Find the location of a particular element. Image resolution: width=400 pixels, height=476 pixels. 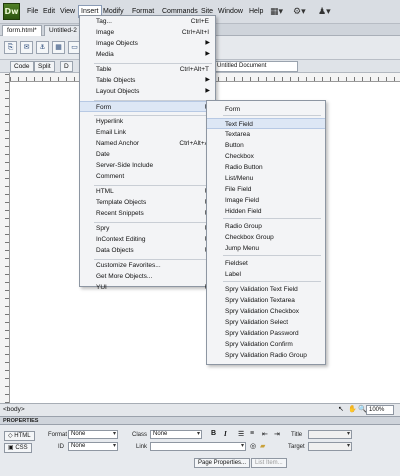

menu-help: Help is located at coordinates (256, 11).